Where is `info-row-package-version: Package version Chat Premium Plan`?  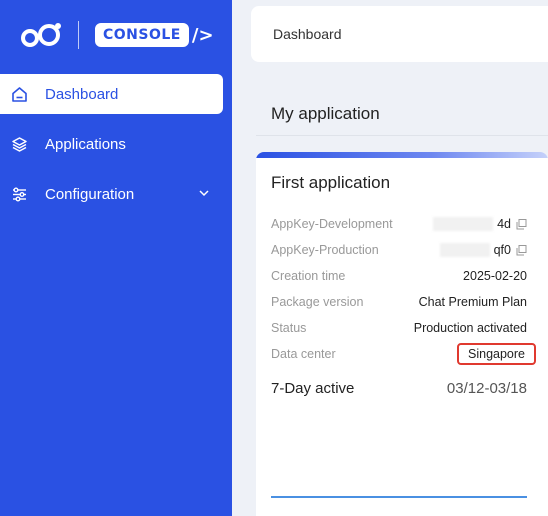
info-row-package-version: Package version Chat Premium Plan is located at coordinates (399, 302).